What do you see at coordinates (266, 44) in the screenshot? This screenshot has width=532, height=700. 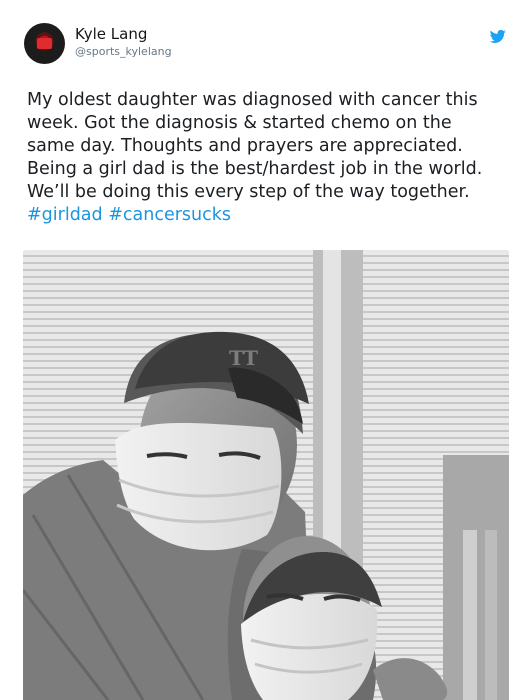 I see `tweet-header: Kyle Lang @sports_kylelang` at bounding box center [266, 44].